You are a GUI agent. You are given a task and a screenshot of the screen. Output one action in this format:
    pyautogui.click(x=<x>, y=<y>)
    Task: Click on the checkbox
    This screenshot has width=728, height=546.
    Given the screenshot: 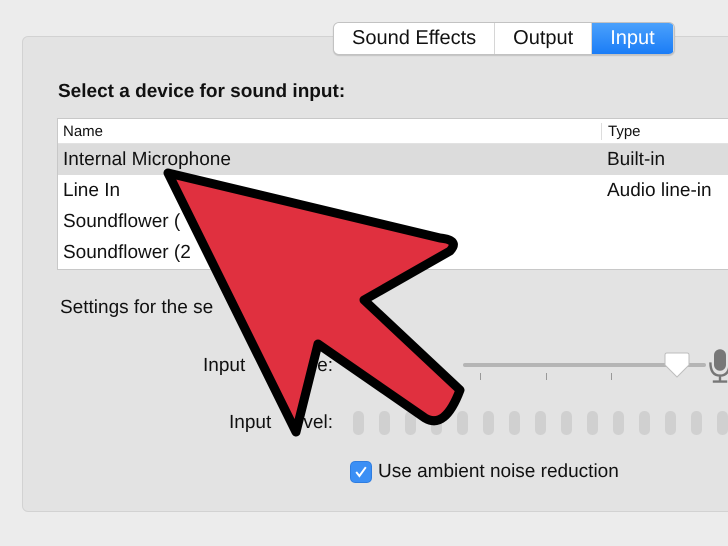 What is the action you would take?
    pyautogui.click(x=361, y=472)
    